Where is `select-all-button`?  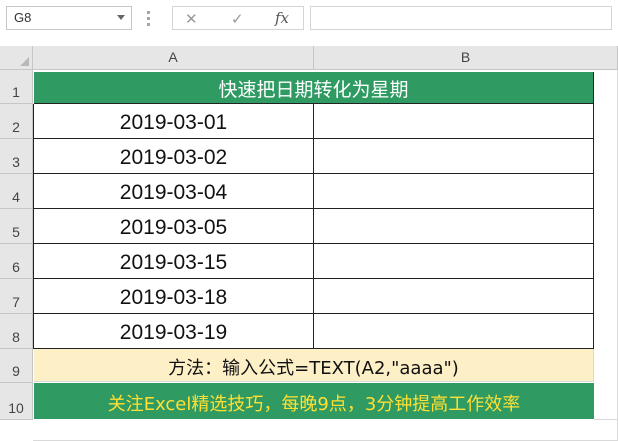
select-all-button is located at coordinates (16, 58).